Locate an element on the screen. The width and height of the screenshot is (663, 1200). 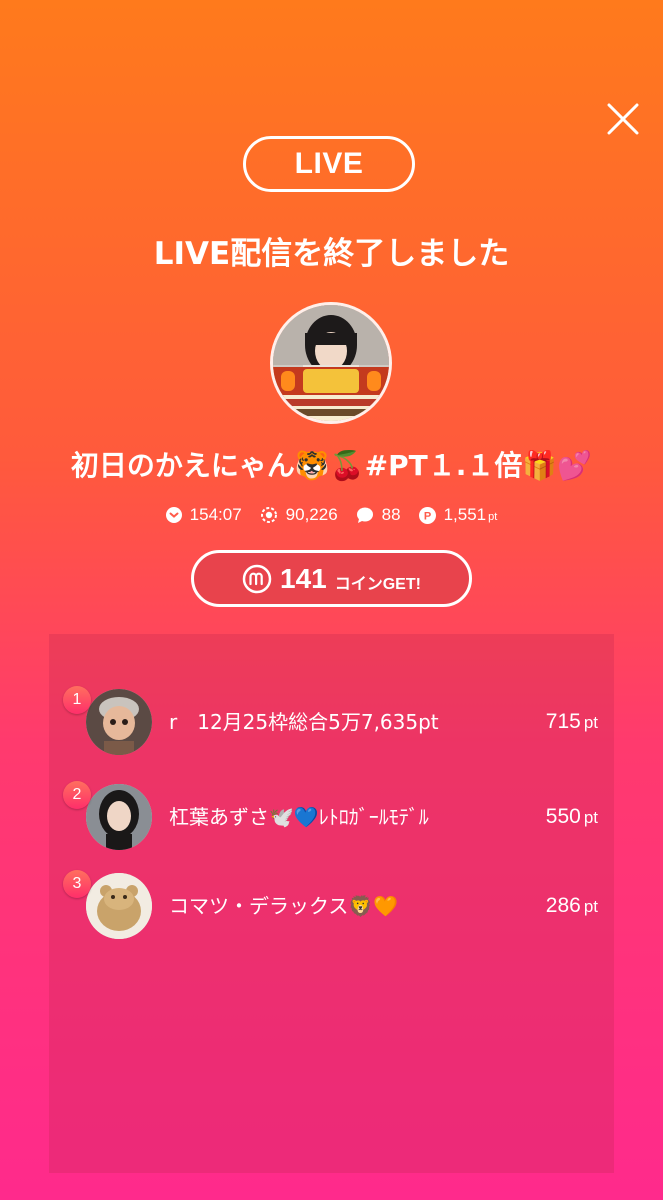
page-title: LIVE配信を終了しました is located at coordinates (331, 254).